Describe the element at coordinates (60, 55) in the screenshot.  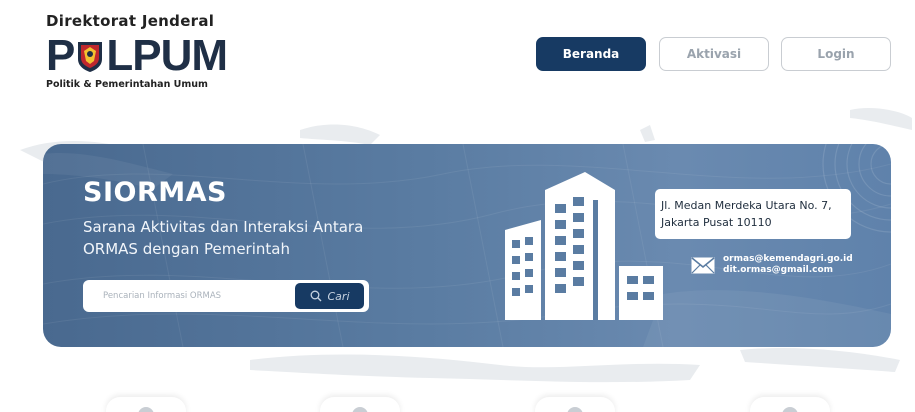
I see `logo-letter-p: P` at that location.